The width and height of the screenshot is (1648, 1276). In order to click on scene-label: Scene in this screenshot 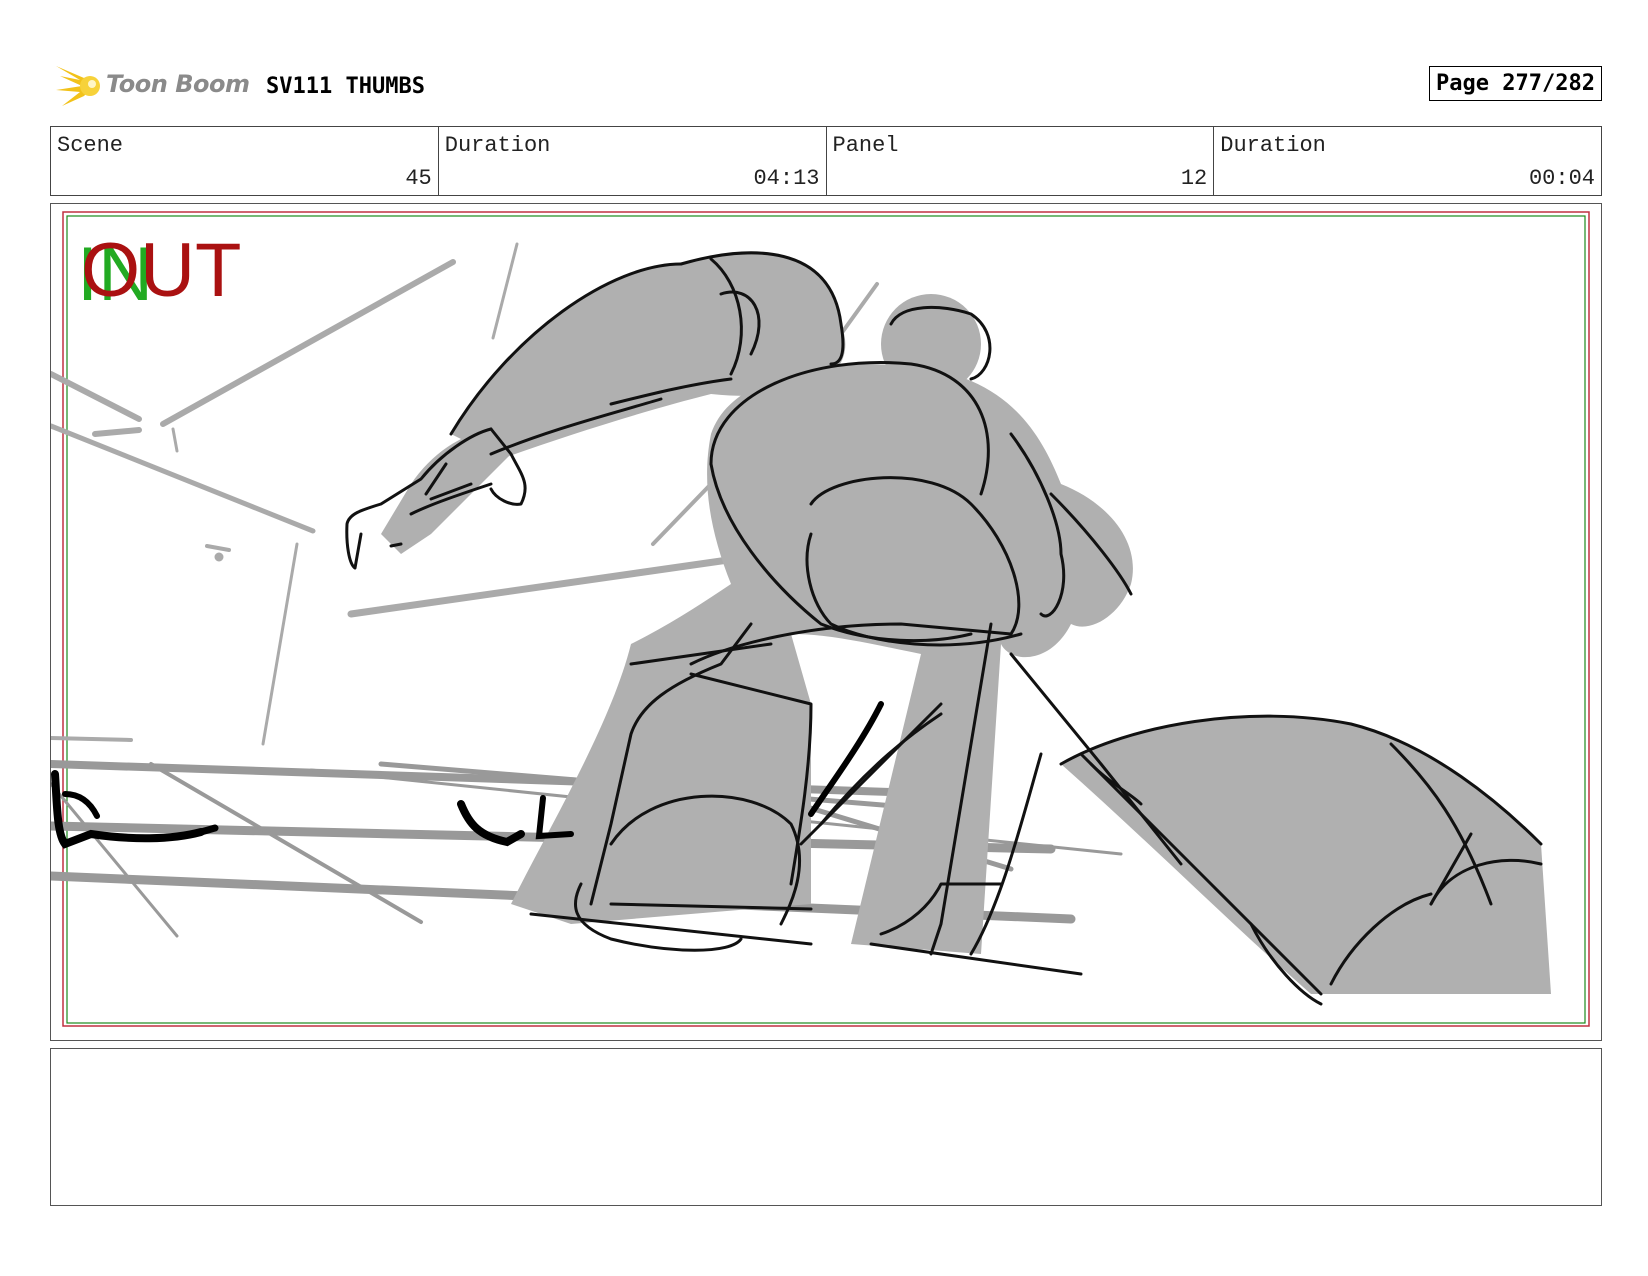, I will do `click(90, 145)`.